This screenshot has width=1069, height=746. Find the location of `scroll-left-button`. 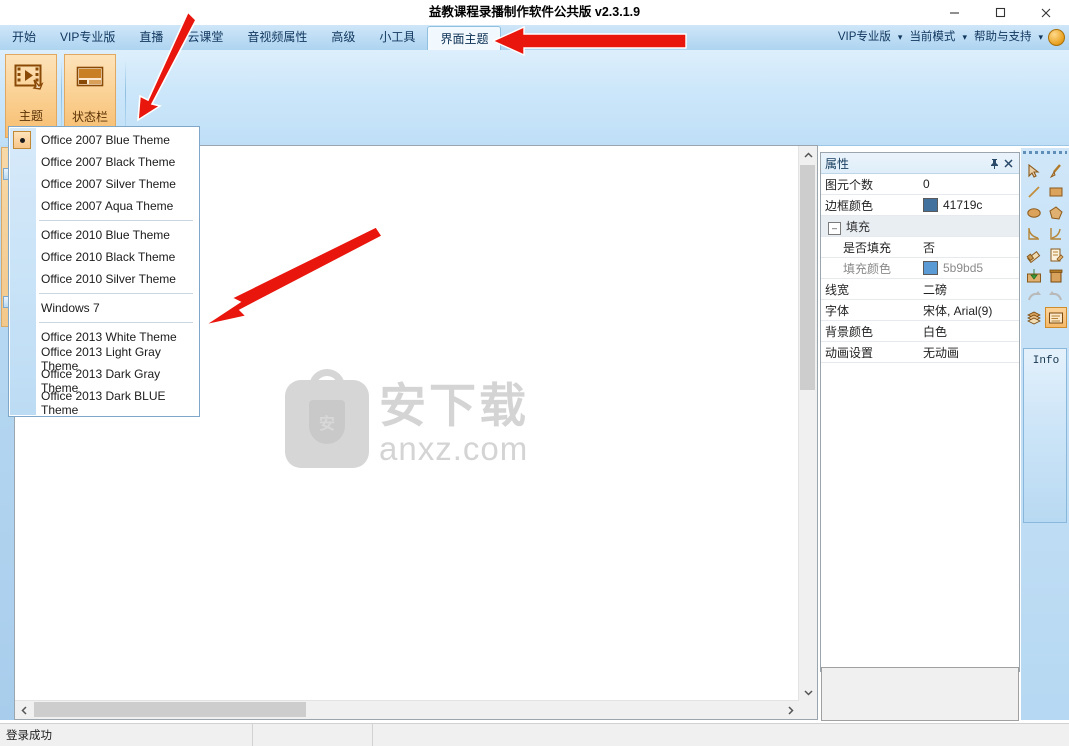

scroll-left-button is located at coordinates (24, 710).